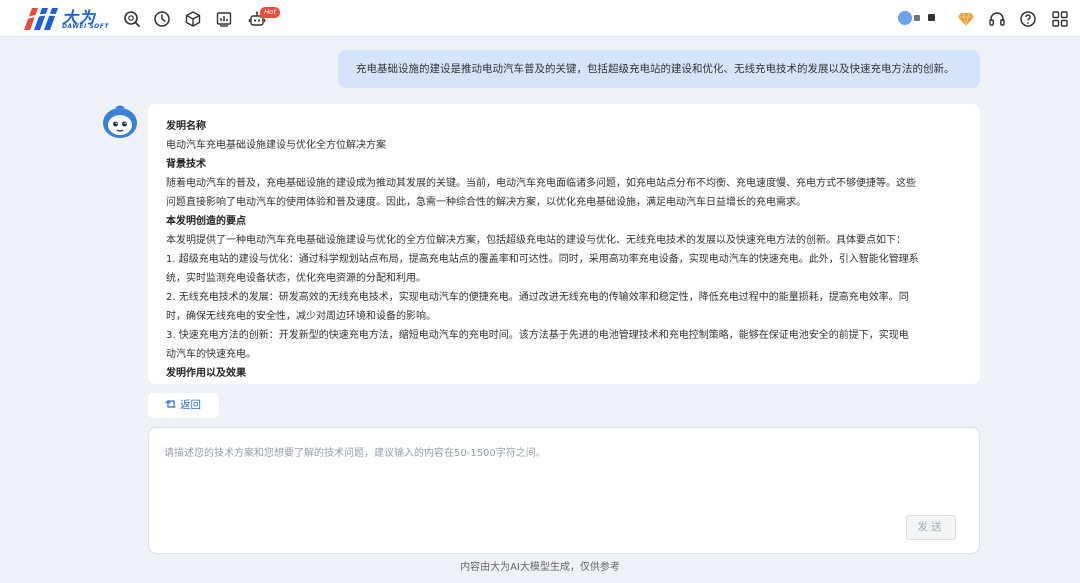 The width and height of the screenshot is (1080, 583). I want to click on search-icon, so click(132, 19).